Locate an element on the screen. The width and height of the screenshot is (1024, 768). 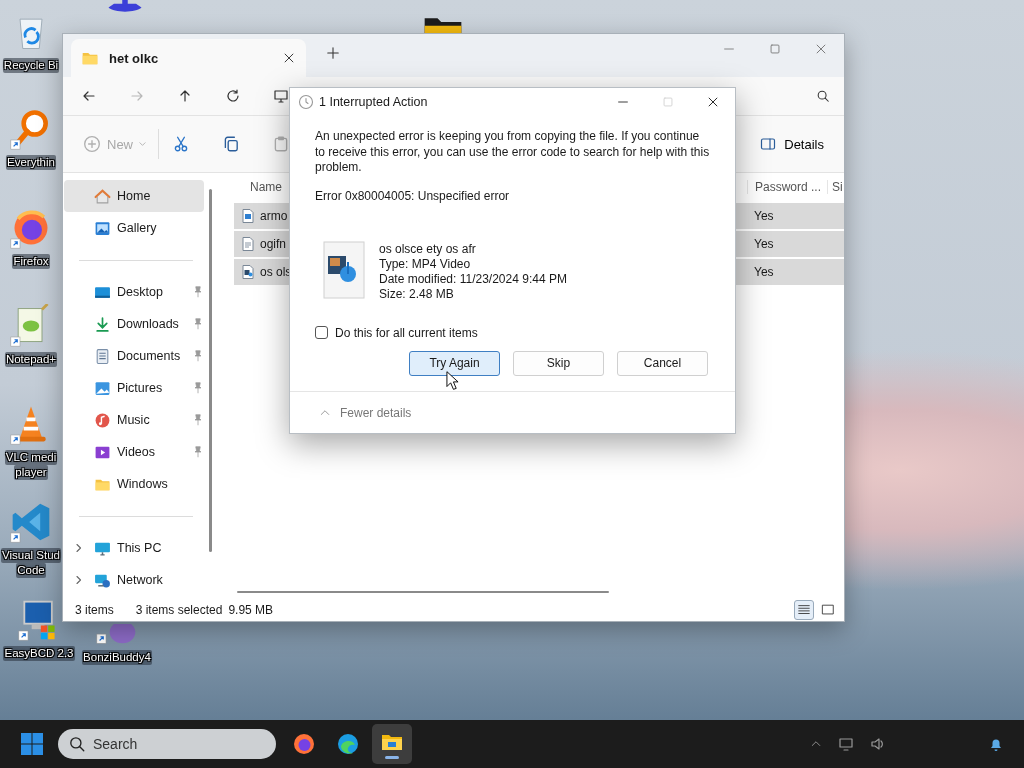
search-field: Search is located at coordinates (167, 744).